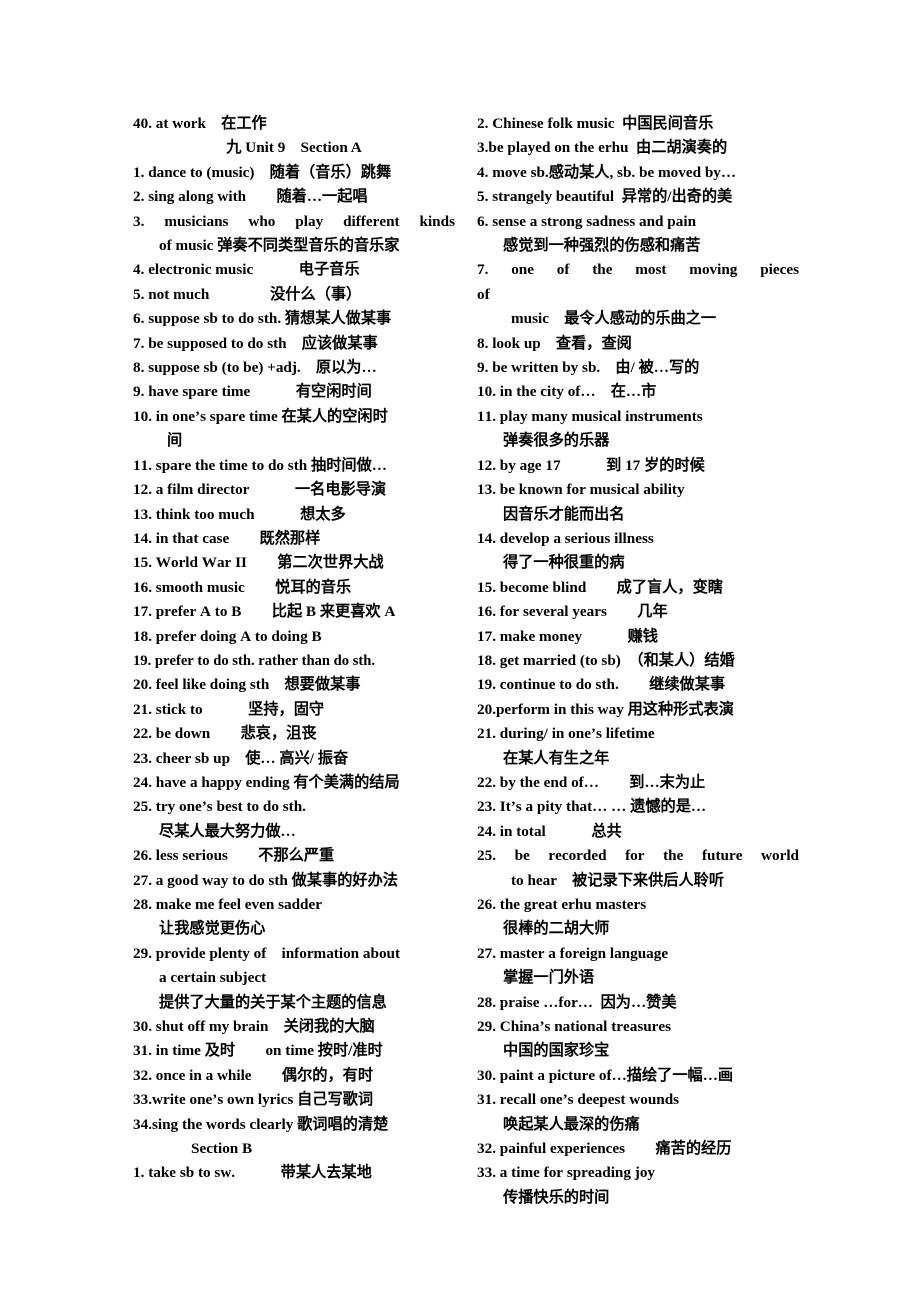 The width and height of the screenshot is (920, 1302). Describe the element at coordinates (262, 319) in the screenshot. I see `entry-l6: 6. suppose sb to do sth. 猜想某人做某事` at that location.